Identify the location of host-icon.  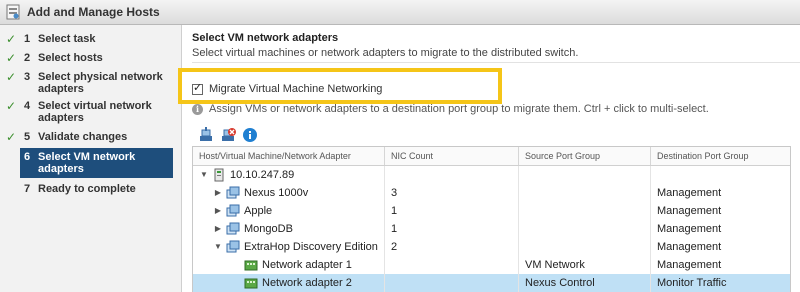
(219, 175).